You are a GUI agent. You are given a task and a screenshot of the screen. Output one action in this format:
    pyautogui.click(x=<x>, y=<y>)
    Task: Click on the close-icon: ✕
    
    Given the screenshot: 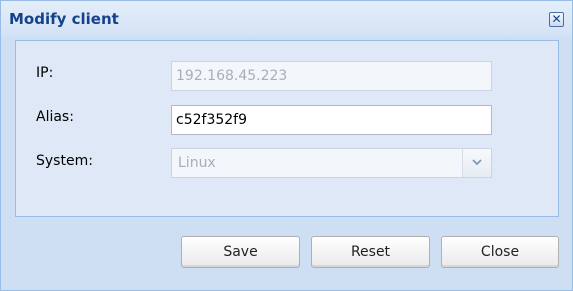 What is the action you would take?
    pyautogui.click(x=556, y=19)
    